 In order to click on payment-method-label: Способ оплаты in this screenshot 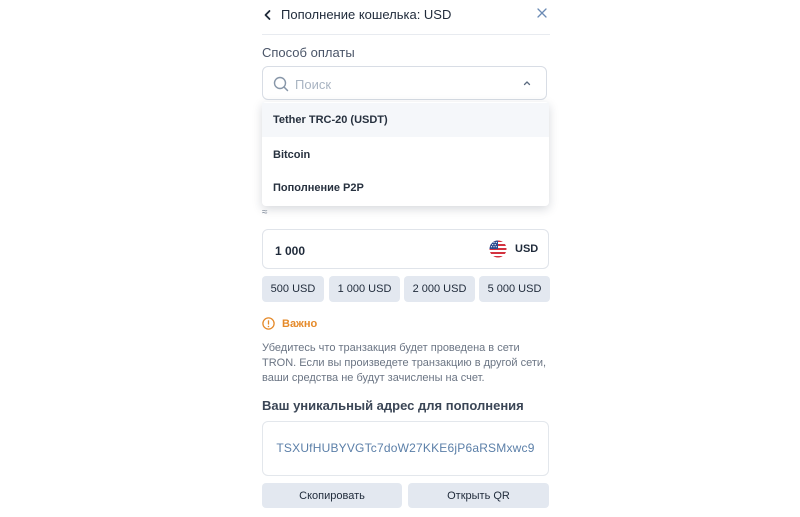, I will do `click(308, 52)`.